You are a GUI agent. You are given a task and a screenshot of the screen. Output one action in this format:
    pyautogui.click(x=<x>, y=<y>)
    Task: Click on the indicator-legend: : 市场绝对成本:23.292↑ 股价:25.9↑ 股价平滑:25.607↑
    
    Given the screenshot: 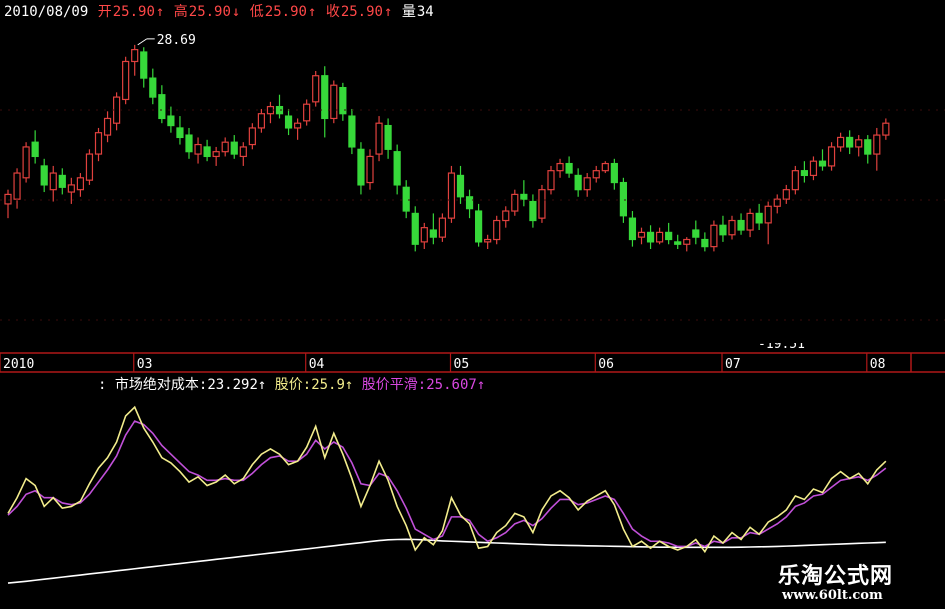 What is the action you would take?
    pyautogui.click(x=291, y=384)
    